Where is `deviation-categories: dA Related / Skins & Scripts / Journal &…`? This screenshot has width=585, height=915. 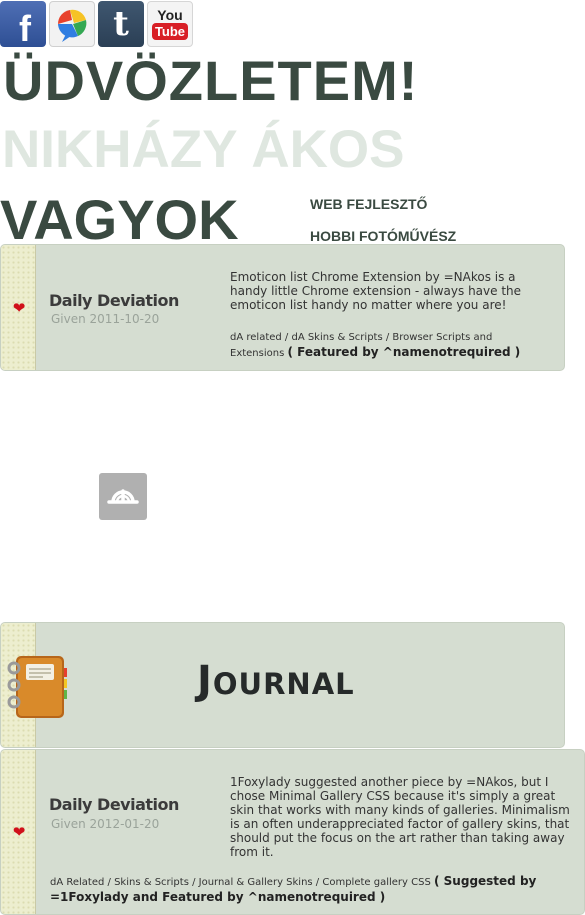
deviation-categories: dA Related / Skins & Scripts / Journal &… is located at coordinates (315, 890).